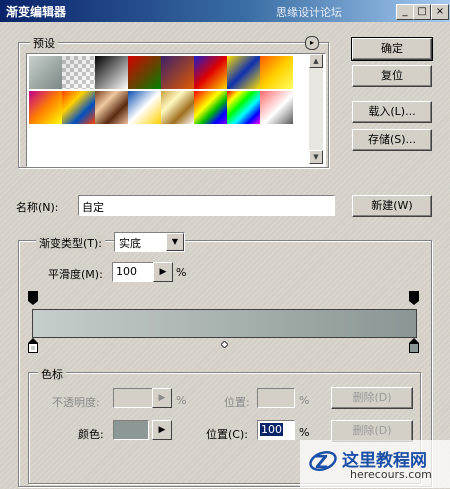  What do you see at coordinates (422, 12) in the screenshot?
I see `maximize-button: □` at bounding box center [422, 12].